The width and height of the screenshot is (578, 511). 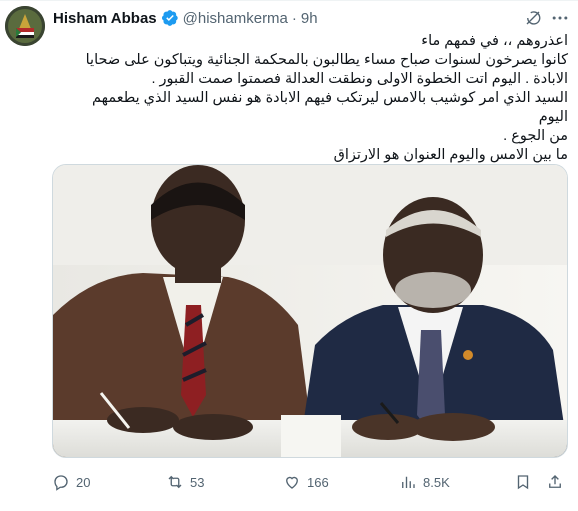 What do you see at coordinates (185, 482) in the screenshot?
I see `repost-button: 53` at bounding box center [185, 482].